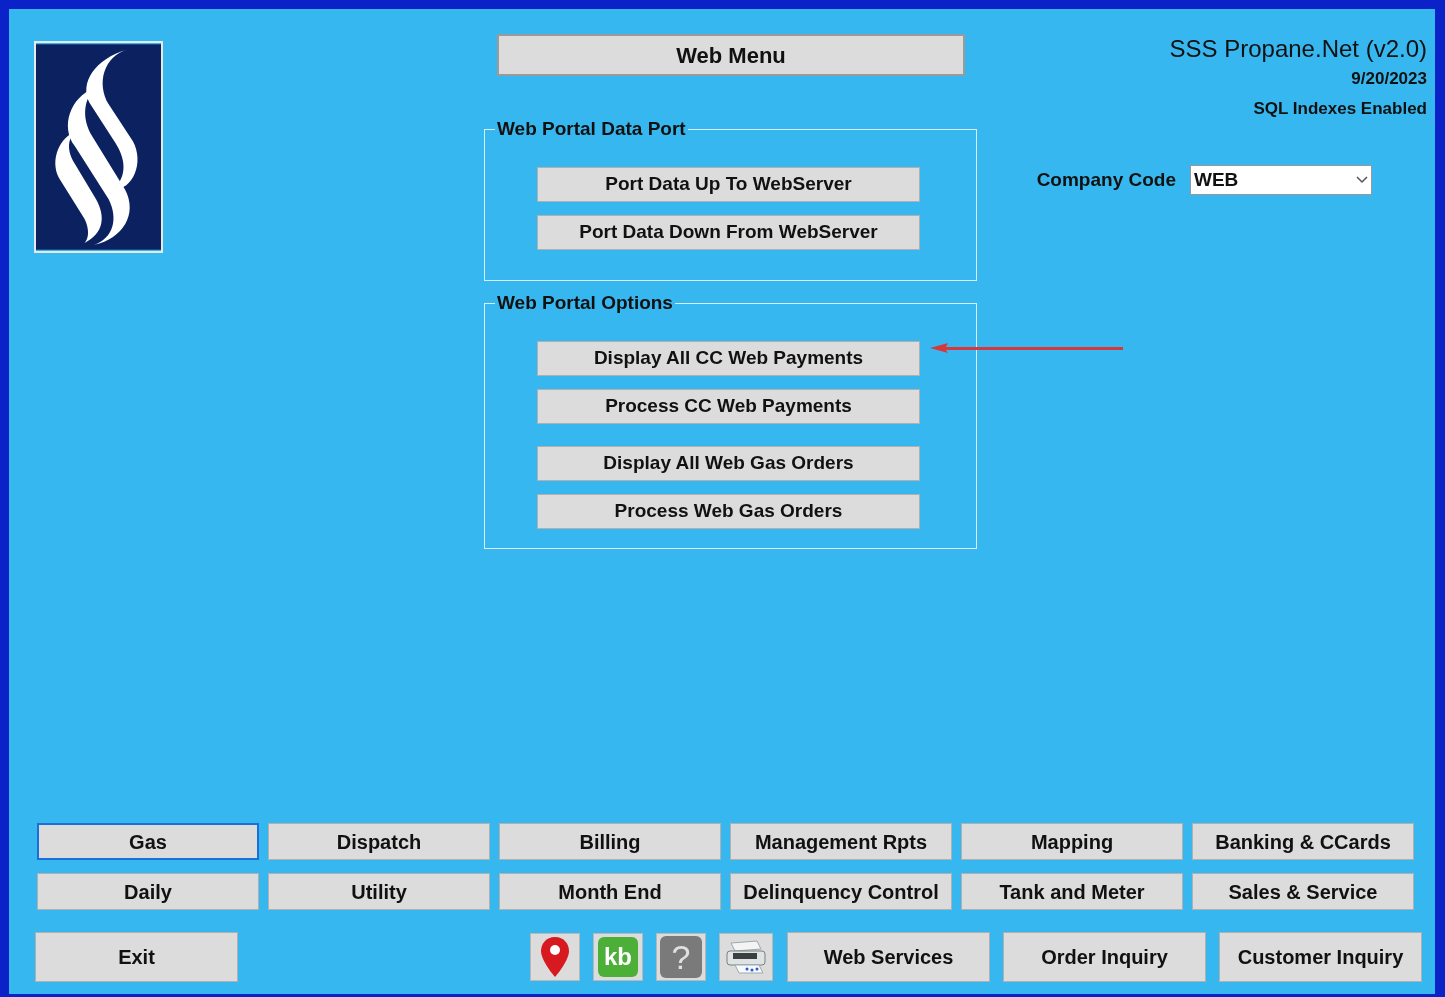 This screenshot has height=997, width=1445. What do you see at coordinates (1072, 841) in the screenshot?
I see `module-button: Mapping` at bounding box center [1072, 841].